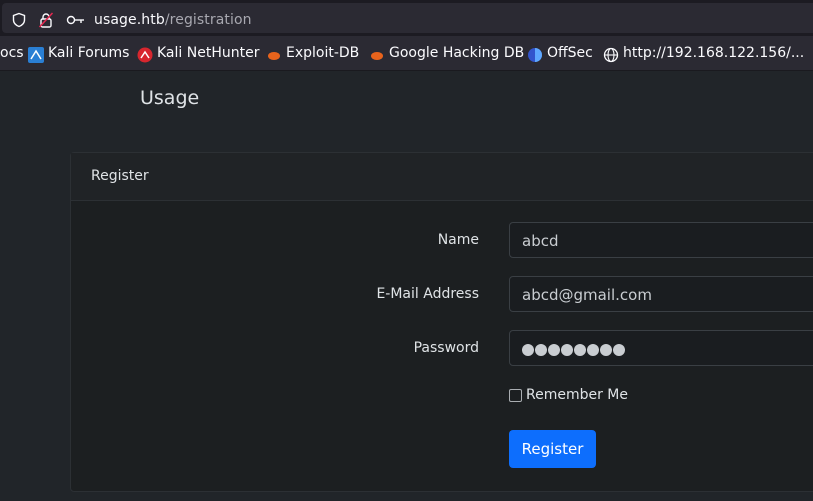 The width and height of the screenshot is (813, 501). What do you see at coordinates (515, 395) in the screenshot?
I see `remember-me-checkbox` at bounding box center [515, 395].